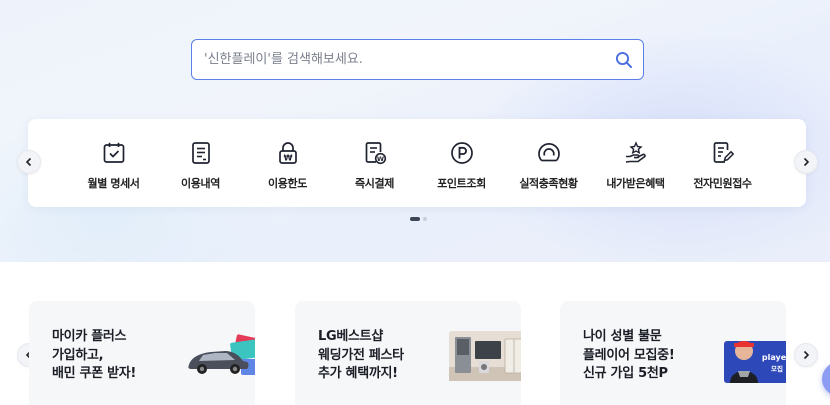 The width and height of the screenshot is (830, 405). I want to click on document-won-icon: W, so click(375, 153).